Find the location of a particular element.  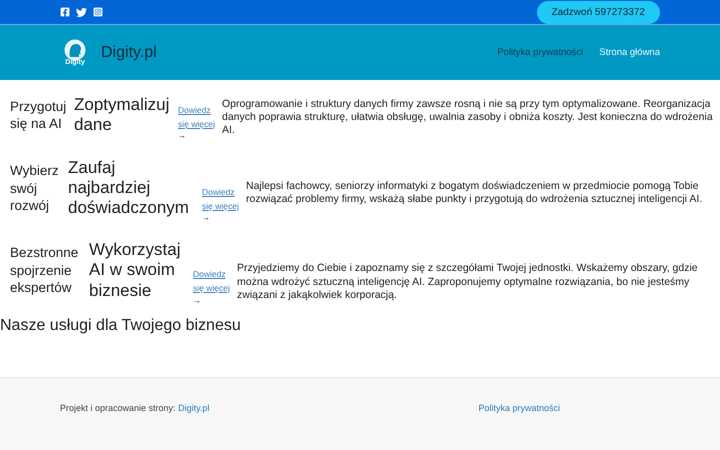

privacy-link: Polityka prywatności is located at coordinates (519, 408).